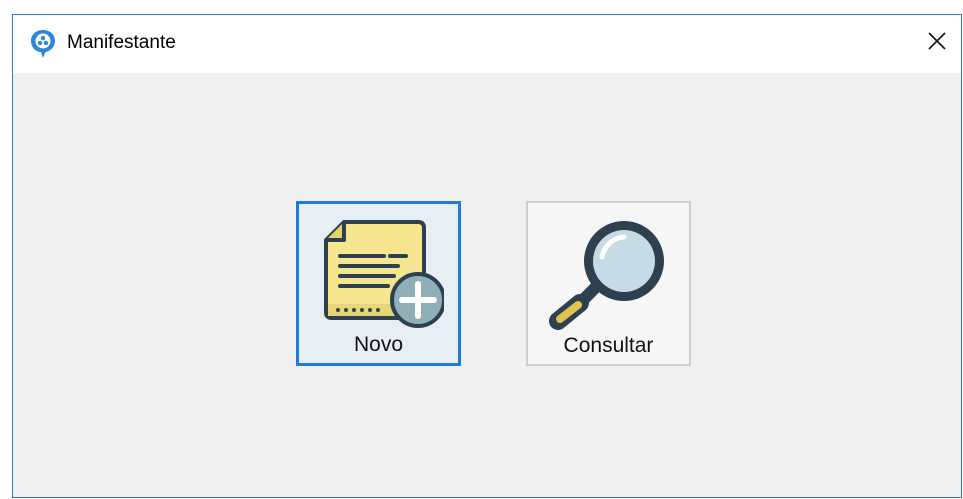 The height and width of the screenshot is (499, 963). Describe the element at coordinates (609, 272) in the screenshot. I see `magnifier-icon` at that location.